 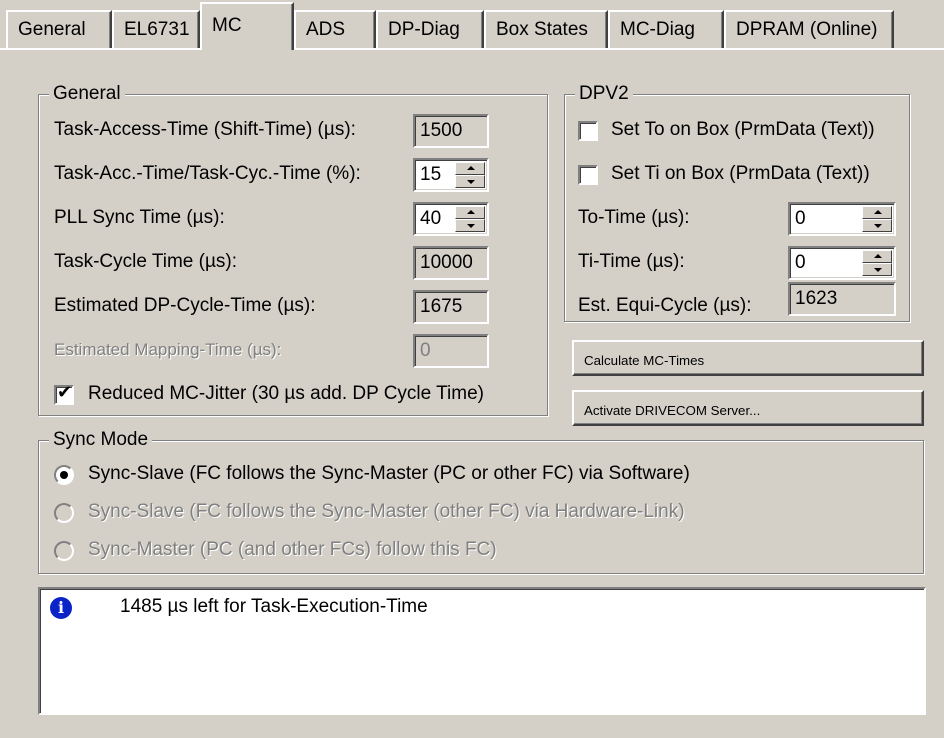 What do you see at coordinates (247, 26) in the screenshot?
I see `tab-mc: MC` at bounding box center [247, 26].